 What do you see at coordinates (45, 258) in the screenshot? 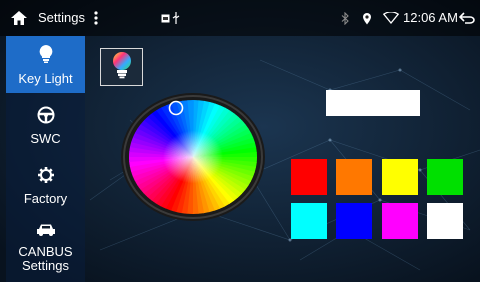
I see `sidebar-item-label: CANBUS Settings` at bounding box center [45, 258].